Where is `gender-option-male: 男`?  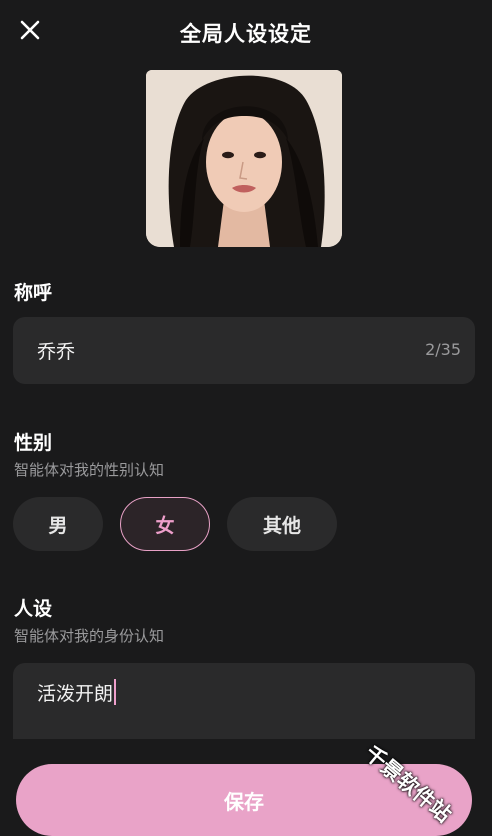
gender-option-male: 男 is located at coordinates (58, 524).